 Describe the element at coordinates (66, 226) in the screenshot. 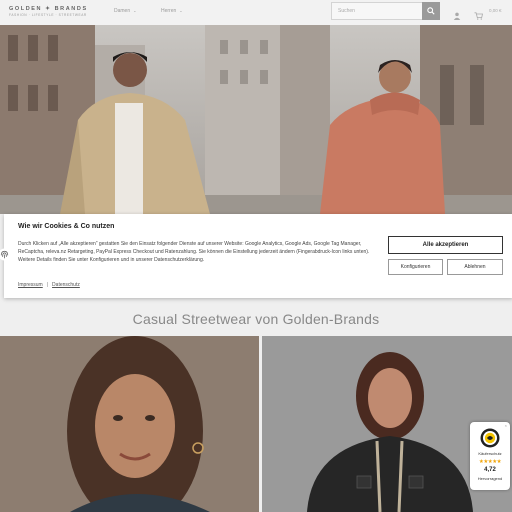

I see `cookie-title: Wie wir Cookies & Co nutzen` at that location.